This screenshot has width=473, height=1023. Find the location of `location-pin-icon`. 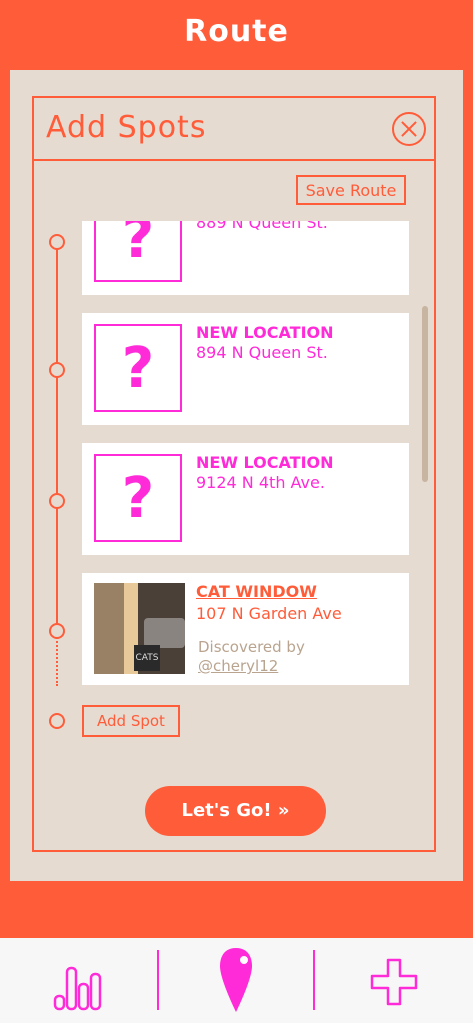

location-pin-icon is located at coordinates (236, 980).